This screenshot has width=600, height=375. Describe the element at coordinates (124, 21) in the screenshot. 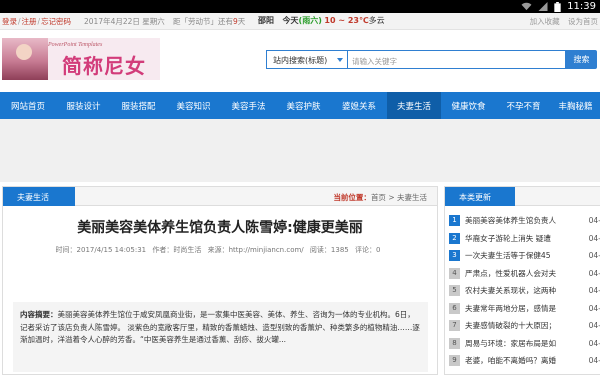

I see `current-date: 2017年4月22日 星期六` at that location.